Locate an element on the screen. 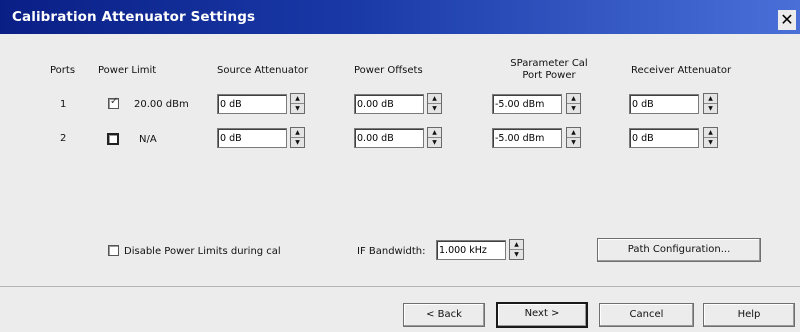  header-sparameter-line1: SParameter Cal is located at coordinates (549, 63).